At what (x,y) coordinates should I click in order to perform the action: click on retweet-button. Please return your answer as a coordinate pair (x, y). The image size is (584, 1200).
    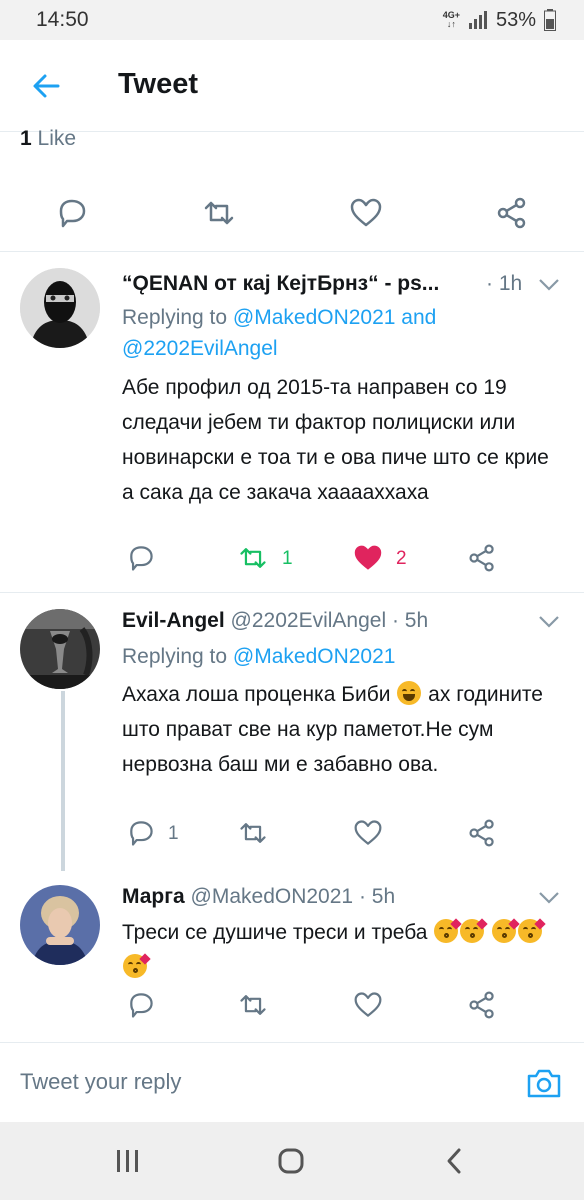
    Looking at the image, I should click on (219, 213).